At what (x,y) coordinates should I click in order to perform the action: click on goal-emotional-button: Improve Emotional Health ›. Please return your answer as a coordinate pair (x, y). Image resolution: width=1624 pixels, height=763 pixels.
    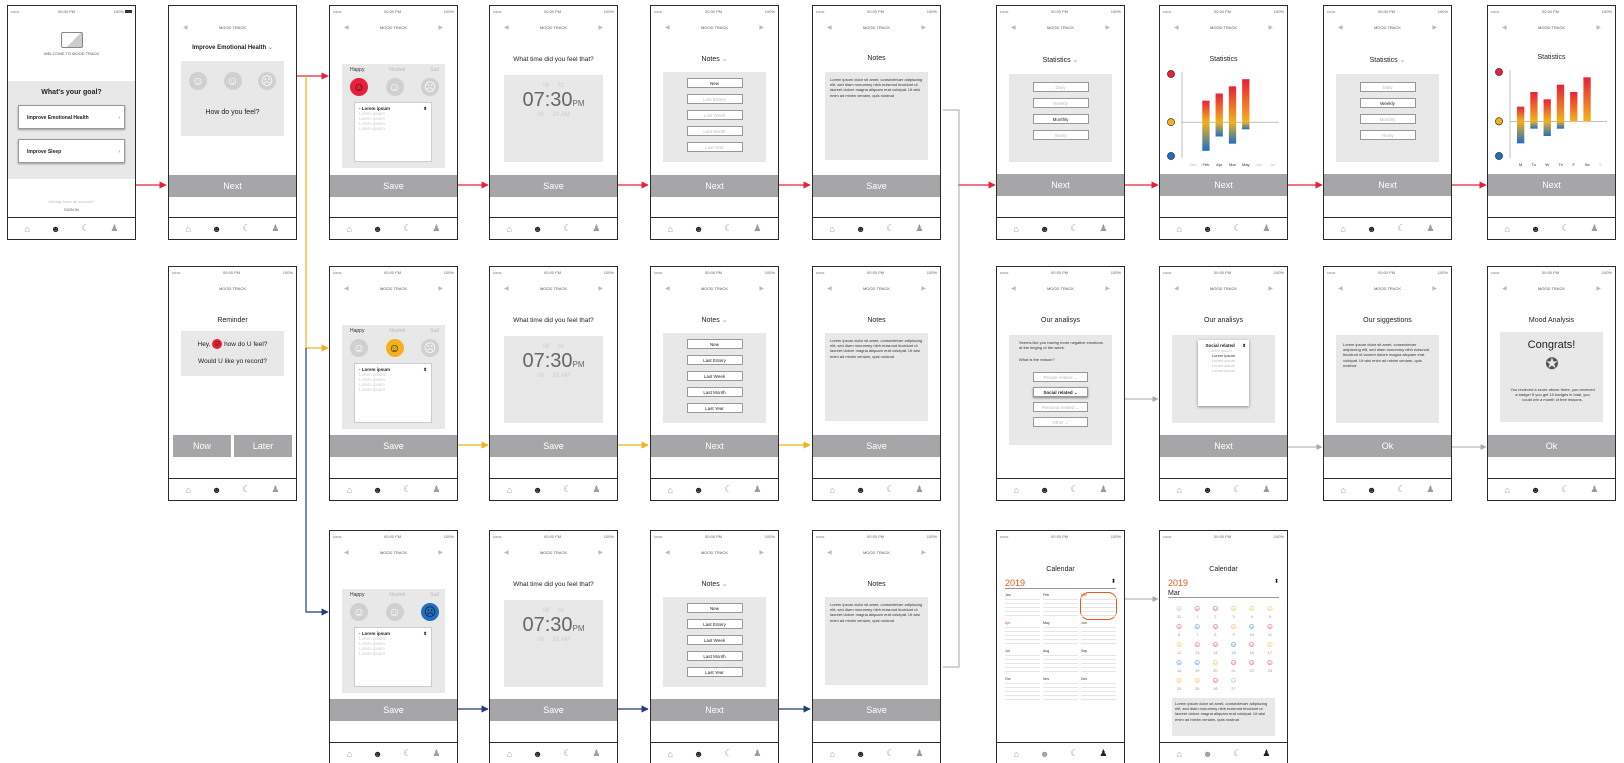
    Looking at the image, I should click on (71, 117).